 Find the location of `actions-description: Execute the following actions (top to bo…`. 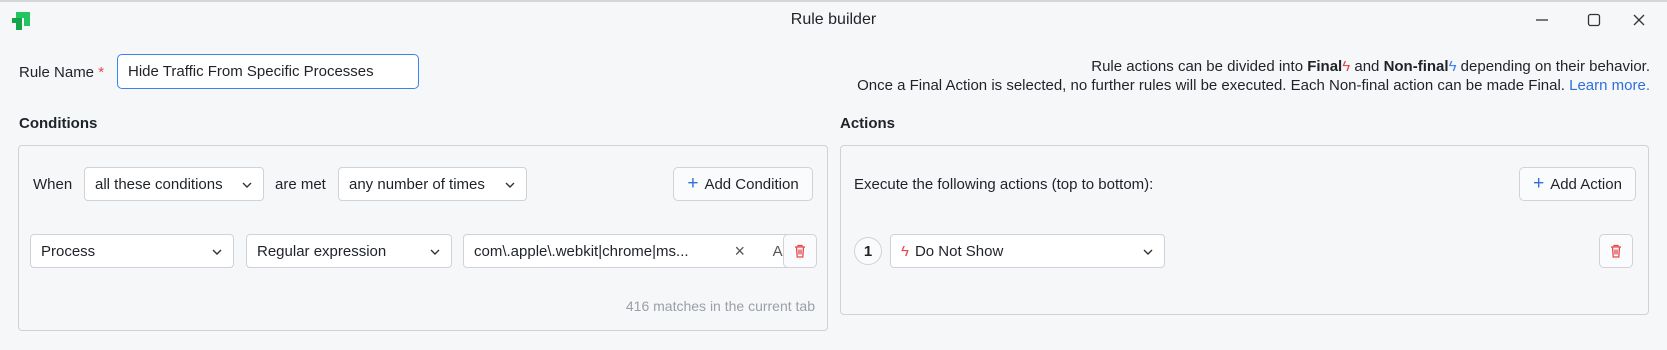

actions-description: Execute the following actions (top to bo… is located at coordinates (1004, 184).